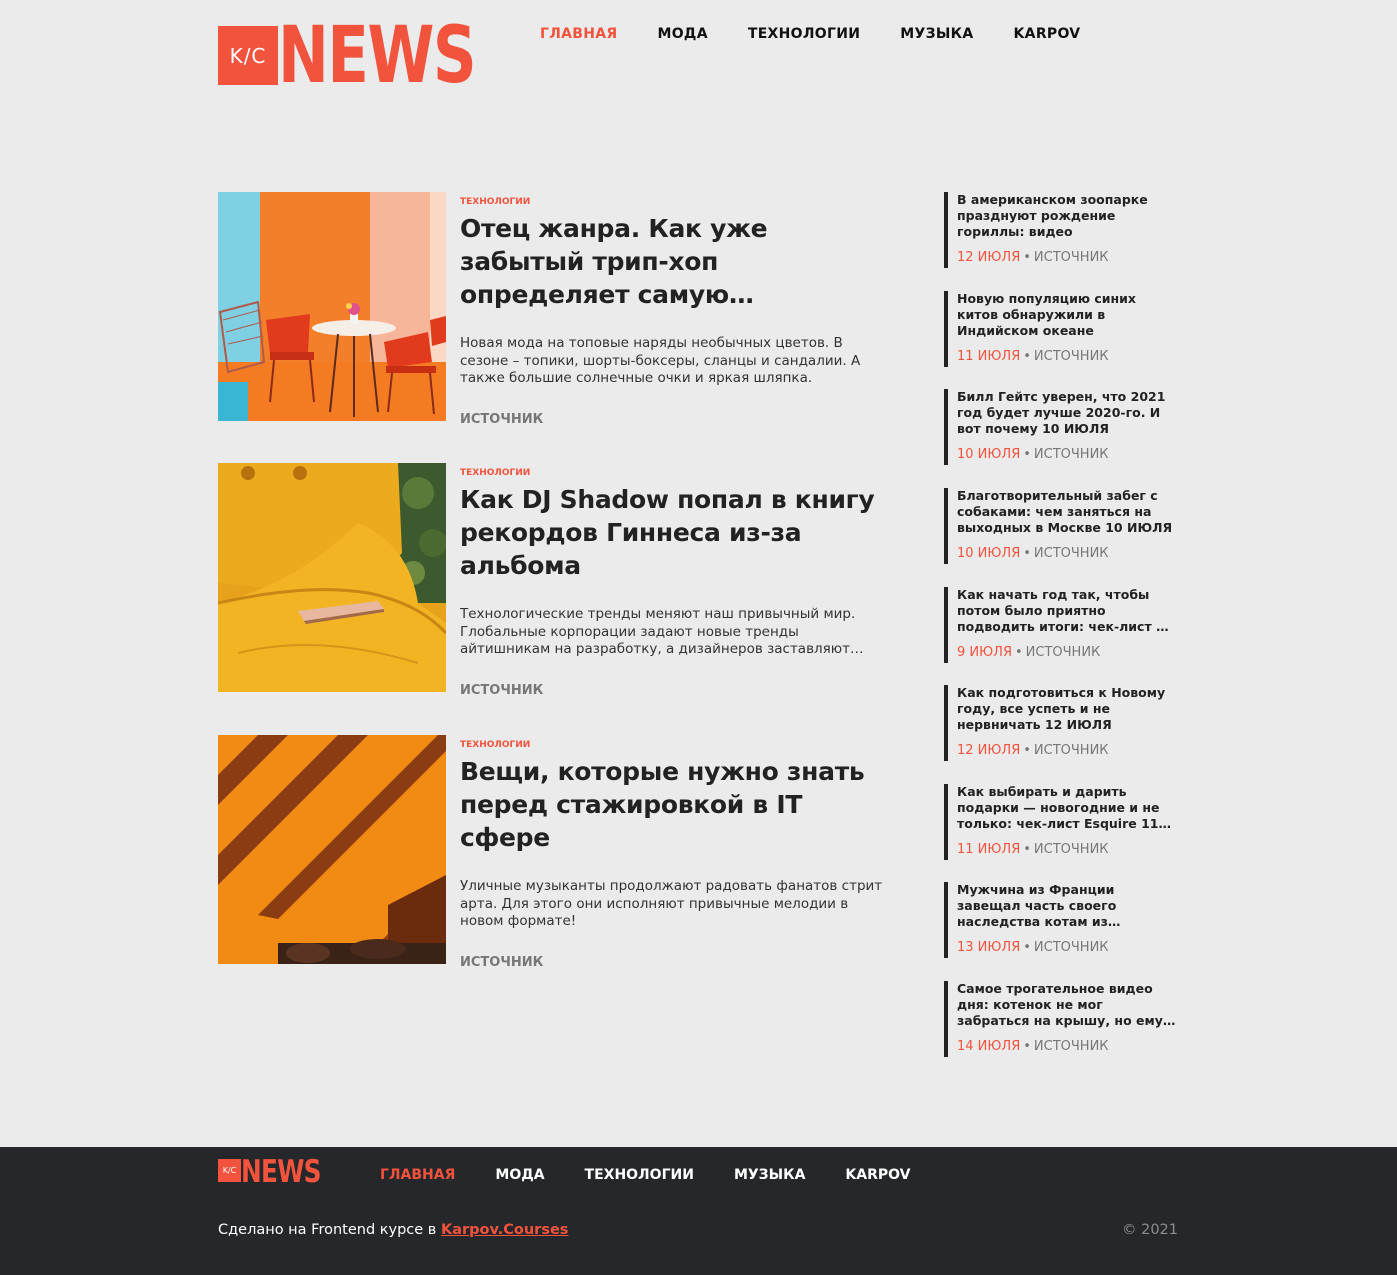  I want to click on footer-credit-text: Сделано на Frontend курсе в, so click(329, 1230).